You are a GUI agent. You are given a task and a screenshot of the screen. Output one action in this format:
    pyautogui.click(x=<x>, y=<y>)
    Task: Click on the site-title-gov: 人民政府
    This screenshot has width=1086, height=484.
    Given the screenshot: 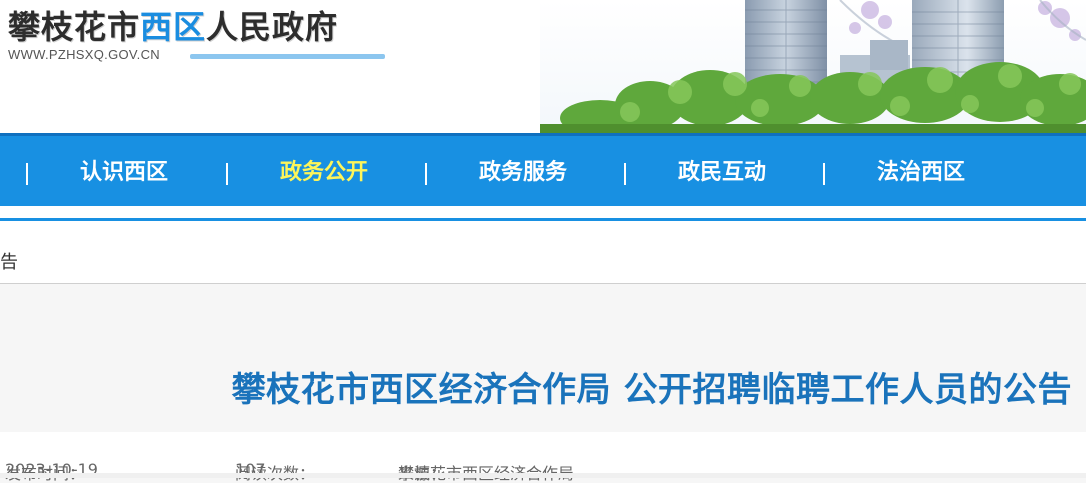 What is the action you would take?
    pyautogui.click(x=272, y=27)
    